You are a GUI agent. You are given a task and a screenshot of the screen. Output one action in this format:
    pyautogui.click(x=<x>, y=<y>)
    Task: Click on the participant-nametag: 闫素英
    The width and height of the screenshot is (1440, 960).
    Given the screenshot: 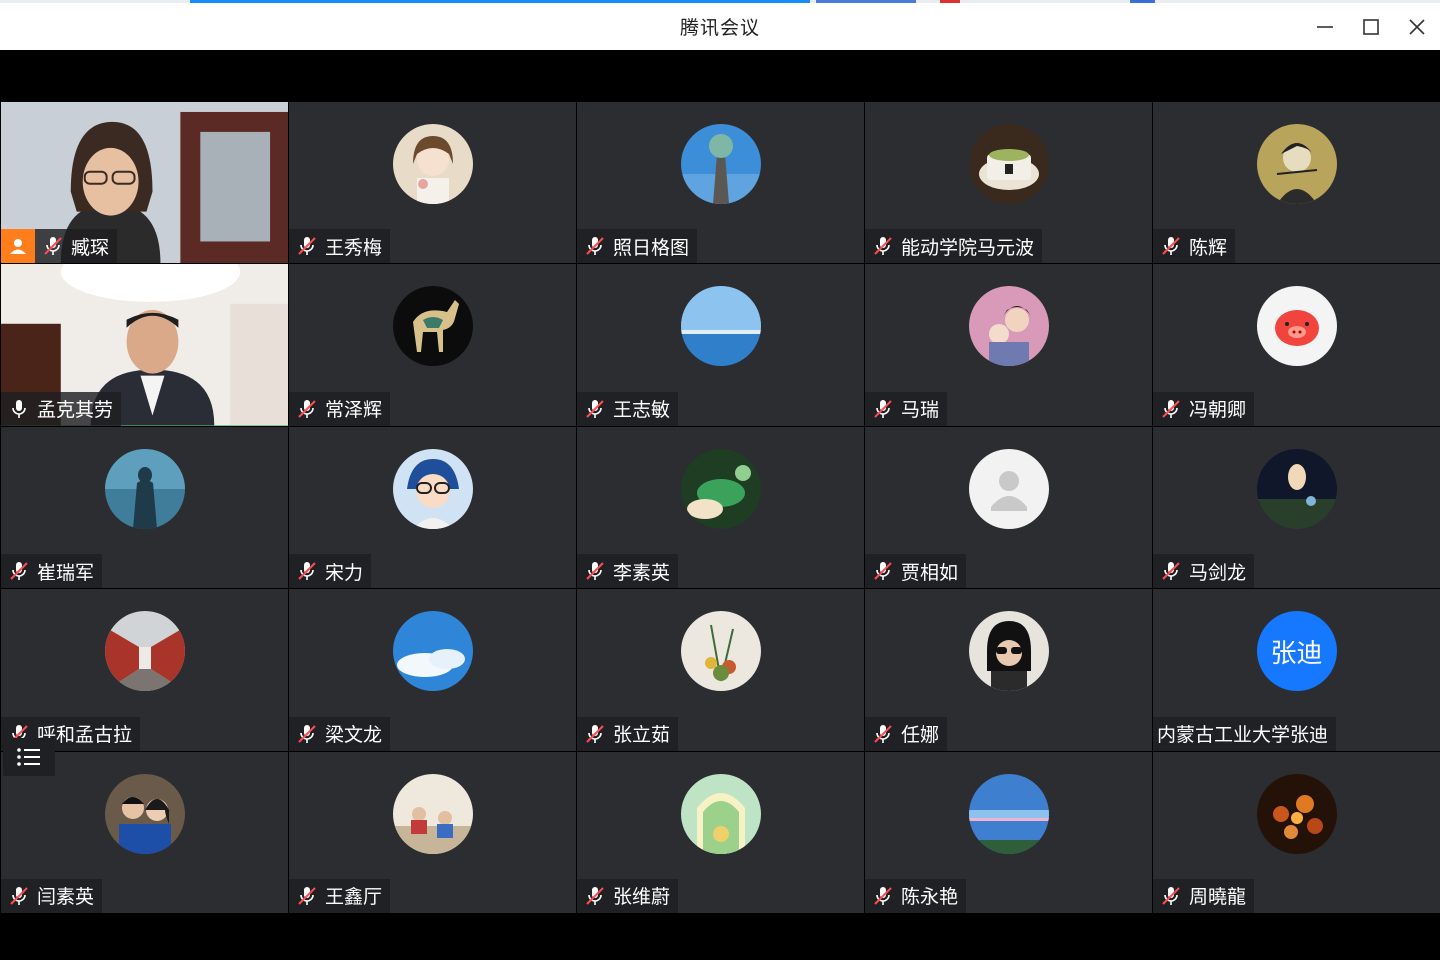 What is the action you would take?
    pyautogui.click(x=52, y=895)
    